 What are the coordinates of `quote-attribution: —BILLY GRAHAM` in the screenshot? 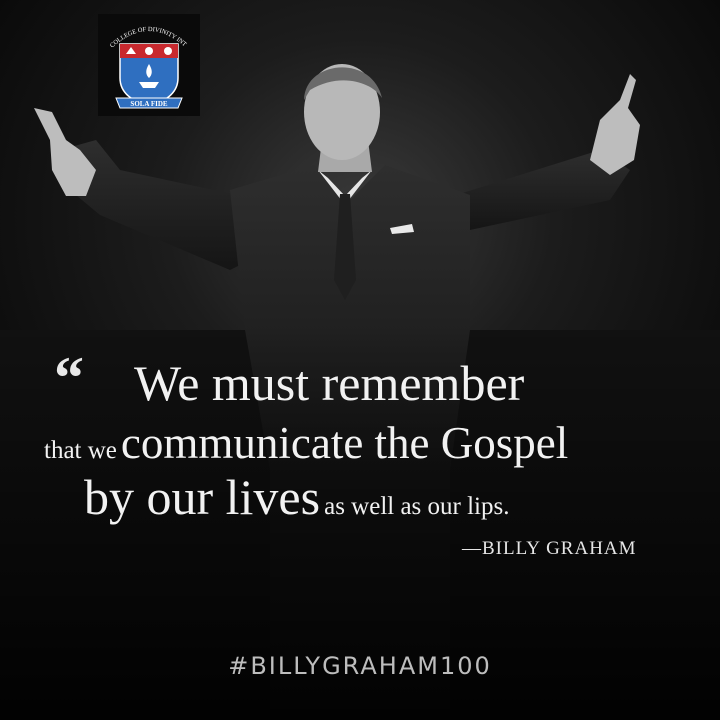 It's located at (549, 548).